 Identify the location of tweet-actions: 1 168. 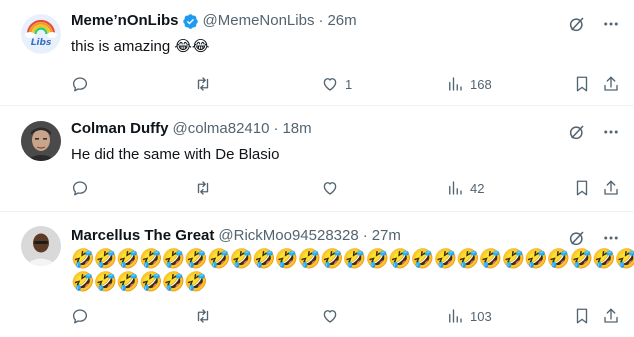
(352, 84).